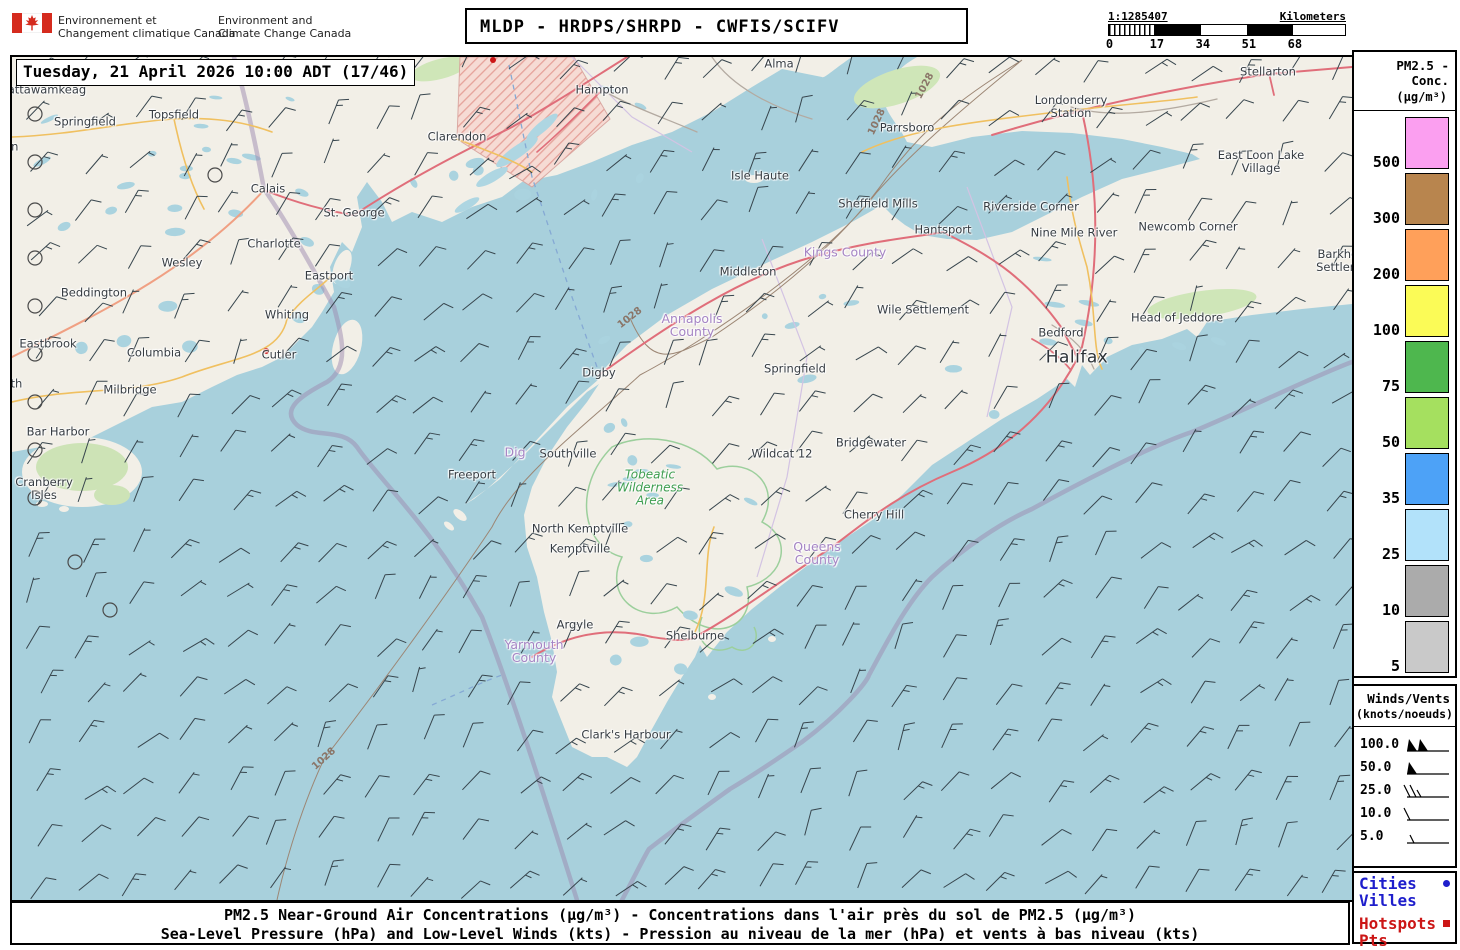 The width and height of the screenshot is (1460, 950). Describe the element at coordinates (1422, 73) in the screenshot. I see `pm25-legend-title: PM2.5 - Conc.` at that location.